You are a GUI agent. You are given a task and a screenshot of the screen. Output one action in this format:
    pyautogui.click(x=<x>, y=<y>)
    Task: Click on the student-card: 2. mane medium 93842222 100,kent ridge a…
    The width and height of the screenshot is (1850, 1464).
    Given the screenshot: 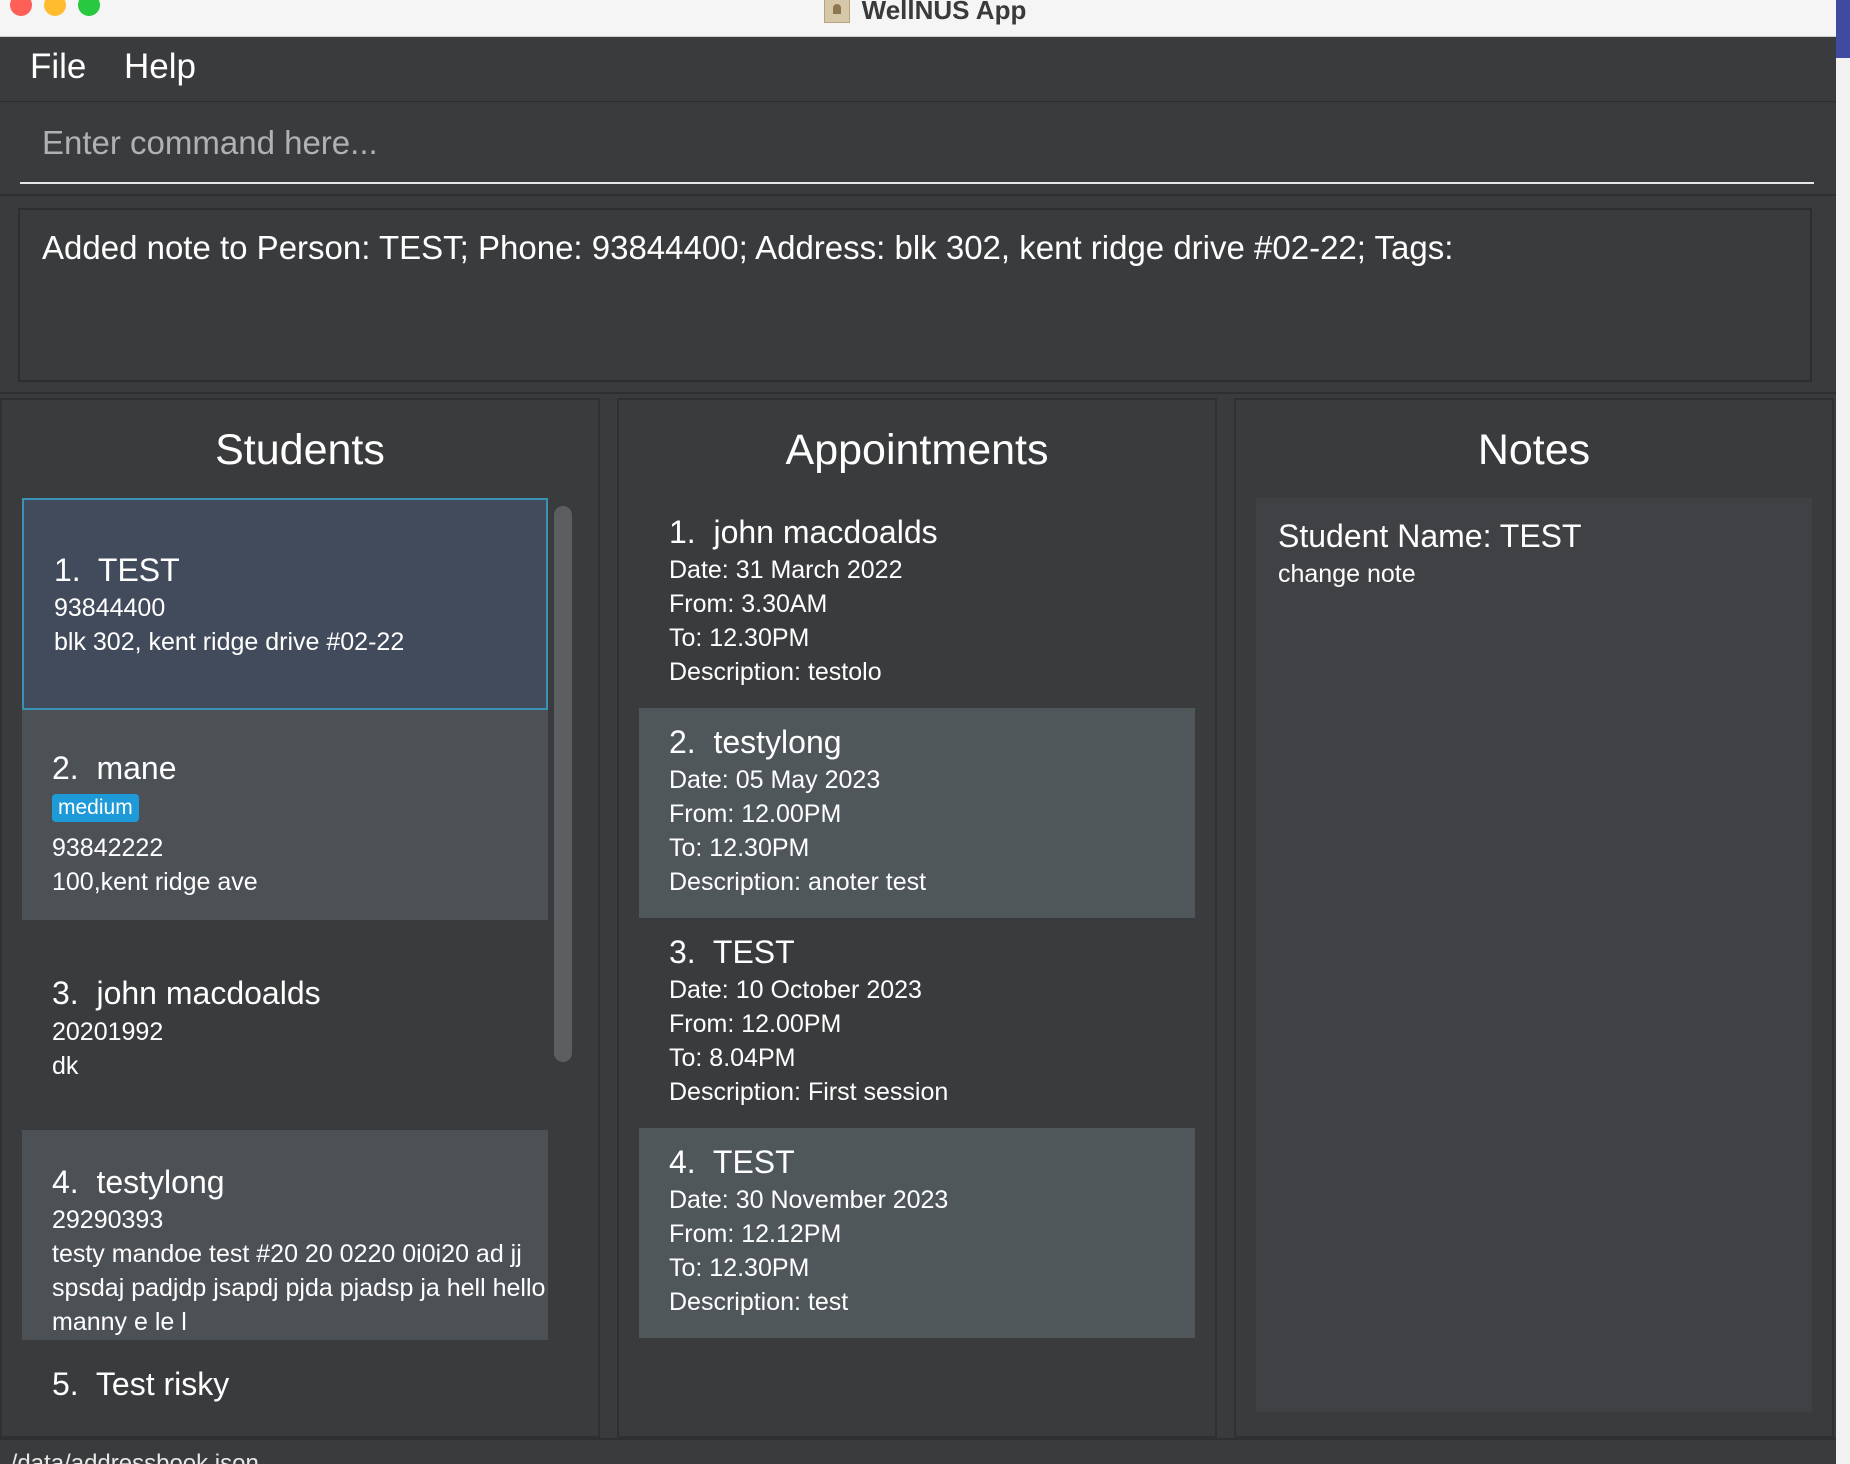 What is the action you would take?
    pyautogui.click(x=285, y=815)
    